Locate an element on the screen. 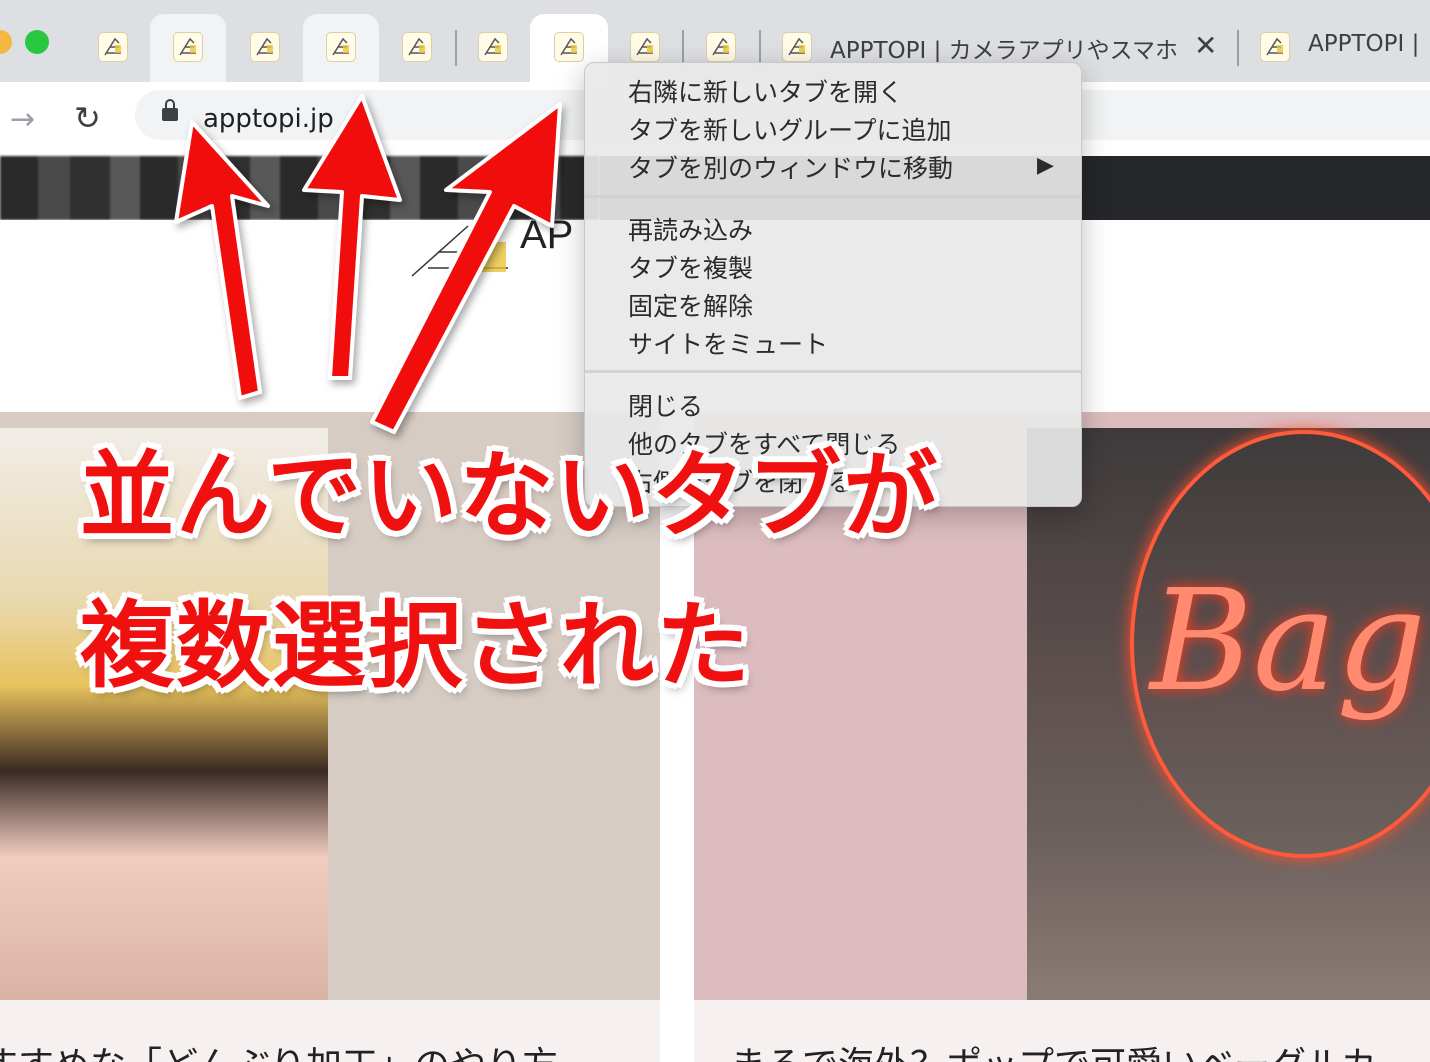 The width and height of the screenshot is (1430, 1062). annotation-arrow-right is located at coordinates (466, 268).